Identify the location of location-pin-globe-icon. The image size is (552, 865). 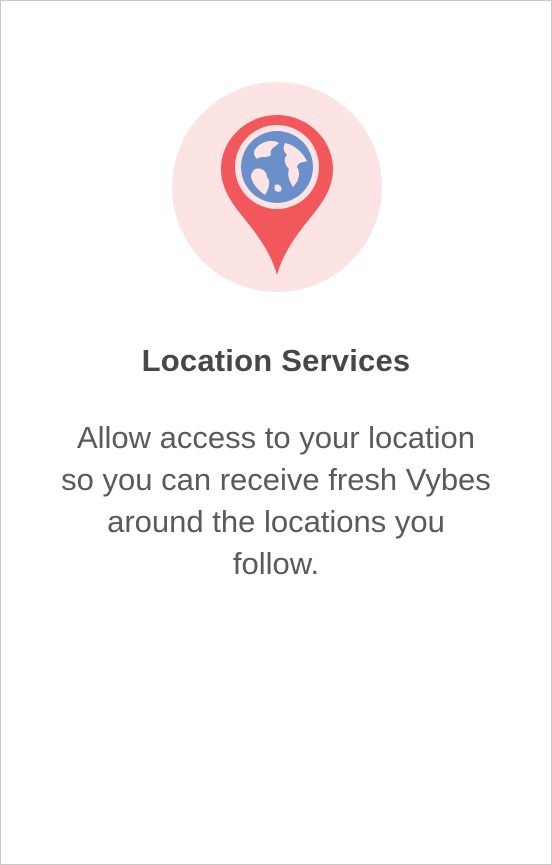
(277, 187).